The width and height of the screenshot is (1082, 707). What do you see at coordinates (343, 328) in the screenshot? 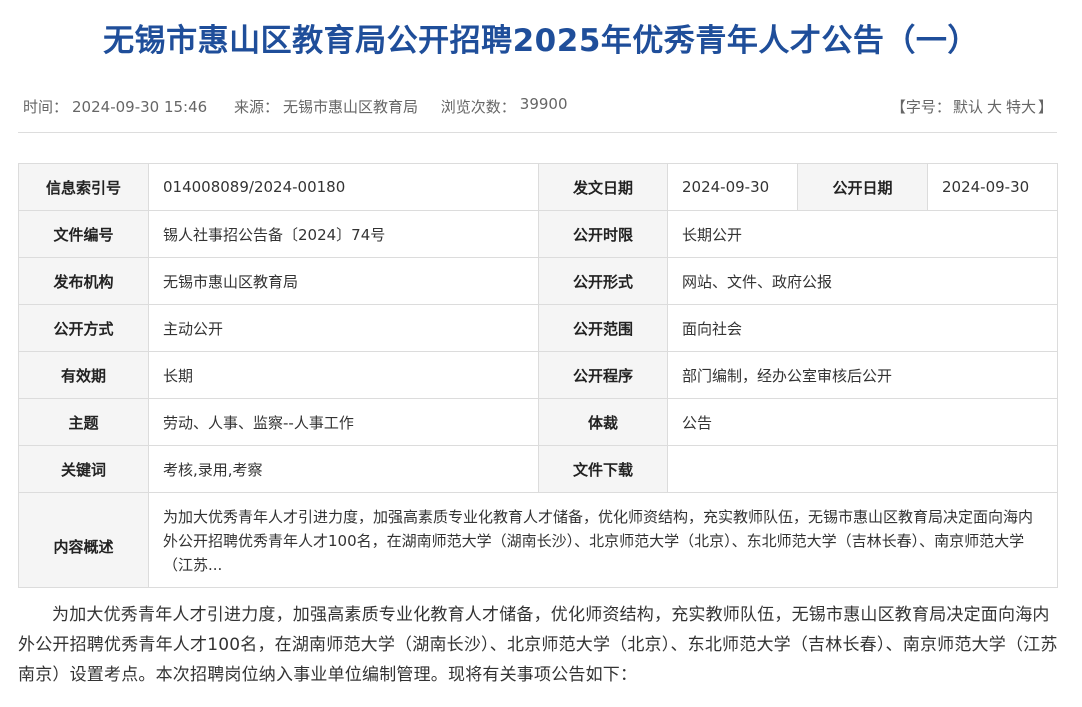
I see `method-value: 主动公开` at bounding box center [343, 328].